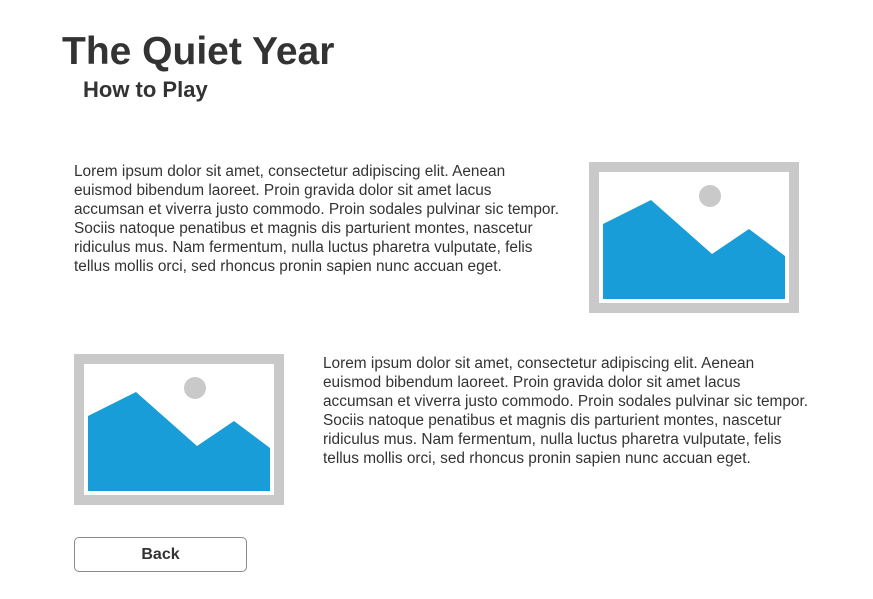 The height and width of the screenshot is (599, 873). What do you see at coordinates (160, 554) in the screenshot?
I see `back-button: Back` at bounding box center [160, 554].